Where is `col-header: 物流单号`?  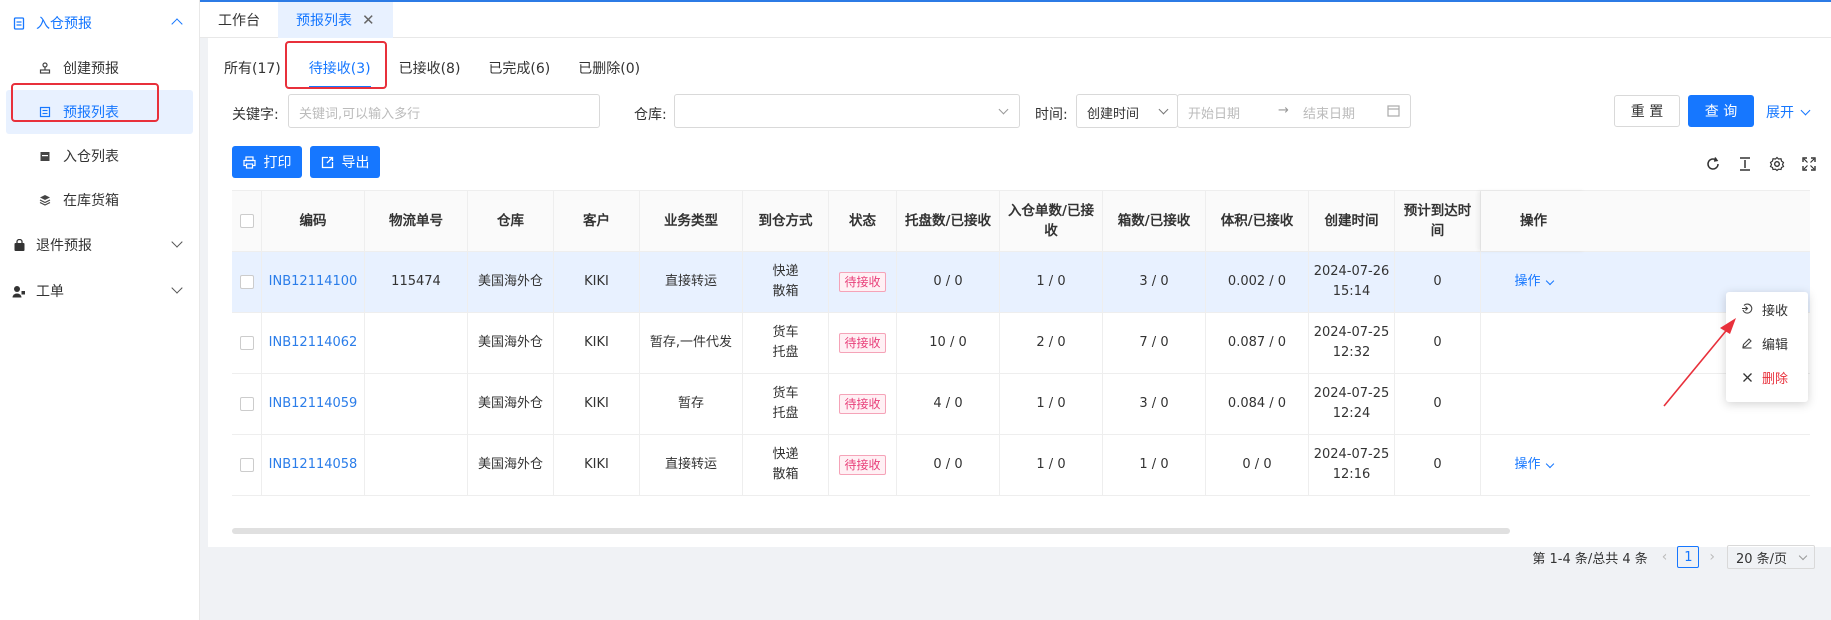 col-header: 物流单号 is located at coordinates (416, 221).